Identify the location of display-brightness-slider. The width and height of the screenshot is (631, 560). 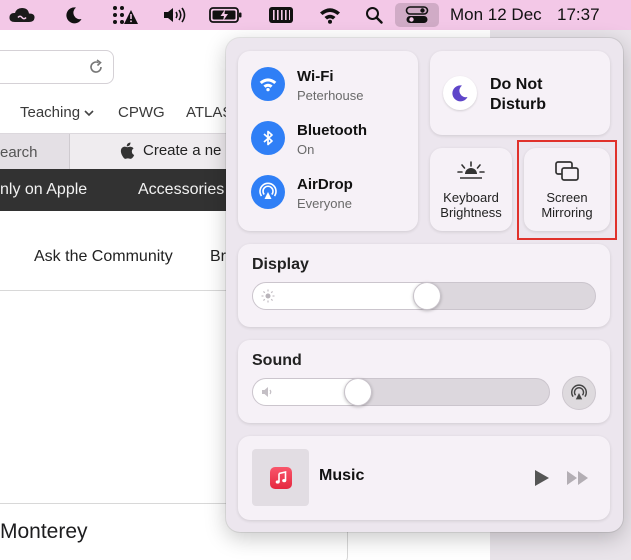
(424, 296).